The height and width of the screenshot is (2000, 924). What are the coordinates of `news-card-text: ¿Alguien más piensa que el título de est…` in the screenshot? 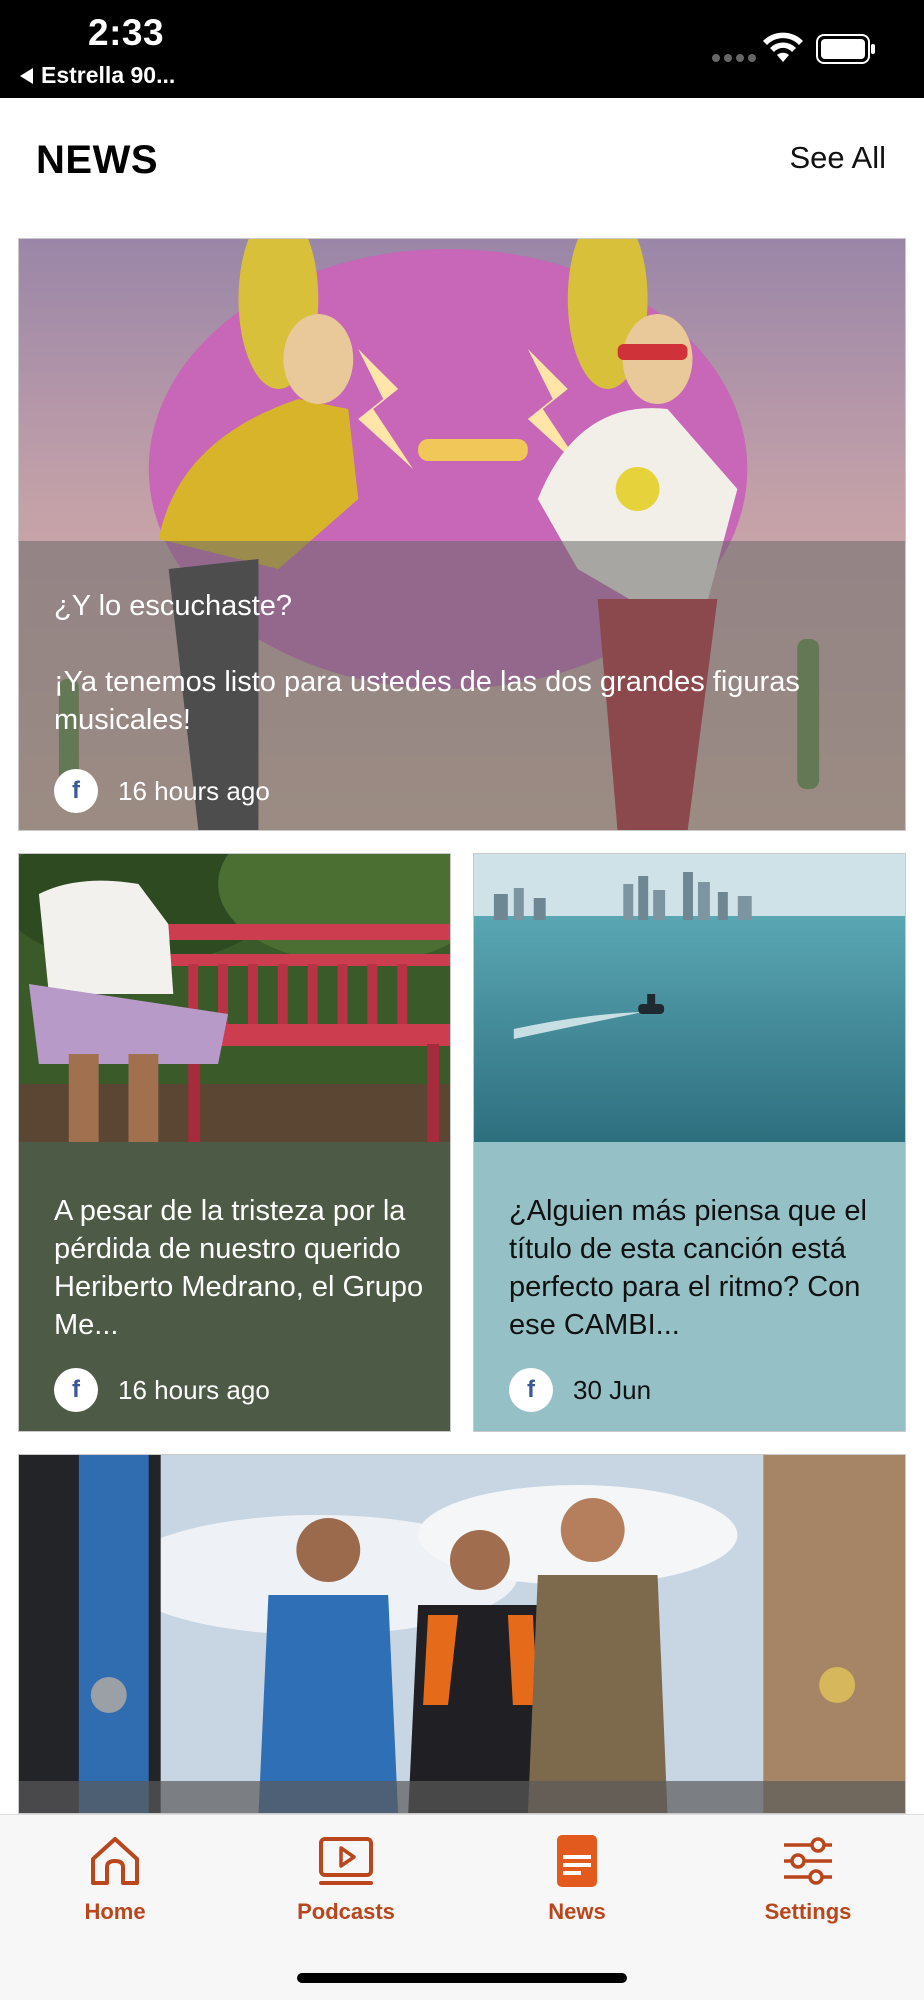 It's located at (688, 1268).